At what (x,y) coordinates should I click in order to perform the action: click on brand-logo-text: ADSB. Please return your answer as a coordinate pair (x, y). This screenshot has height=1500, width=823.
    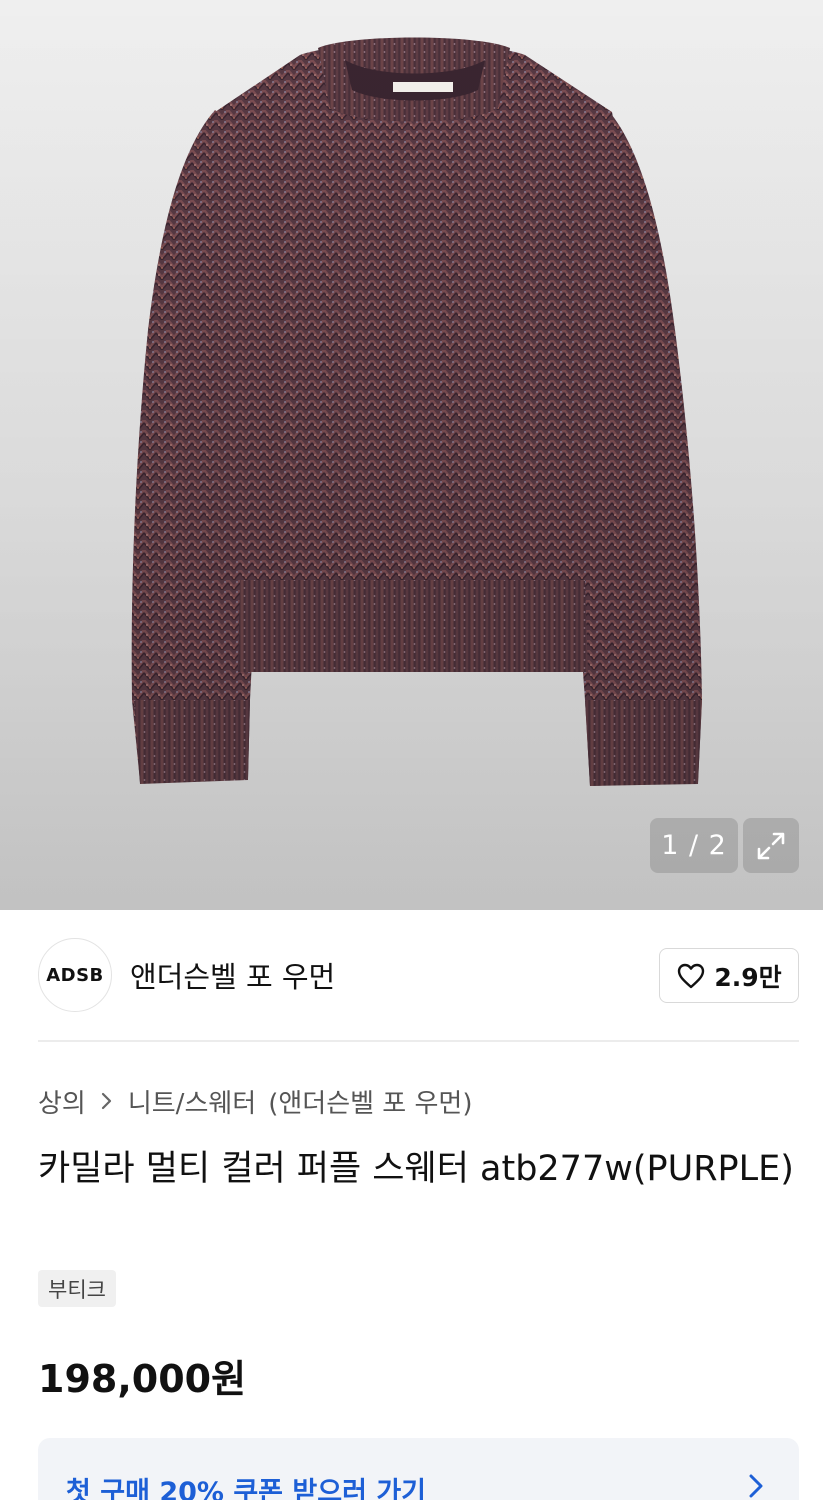
    Looking at the image, I should click on (75, 975).